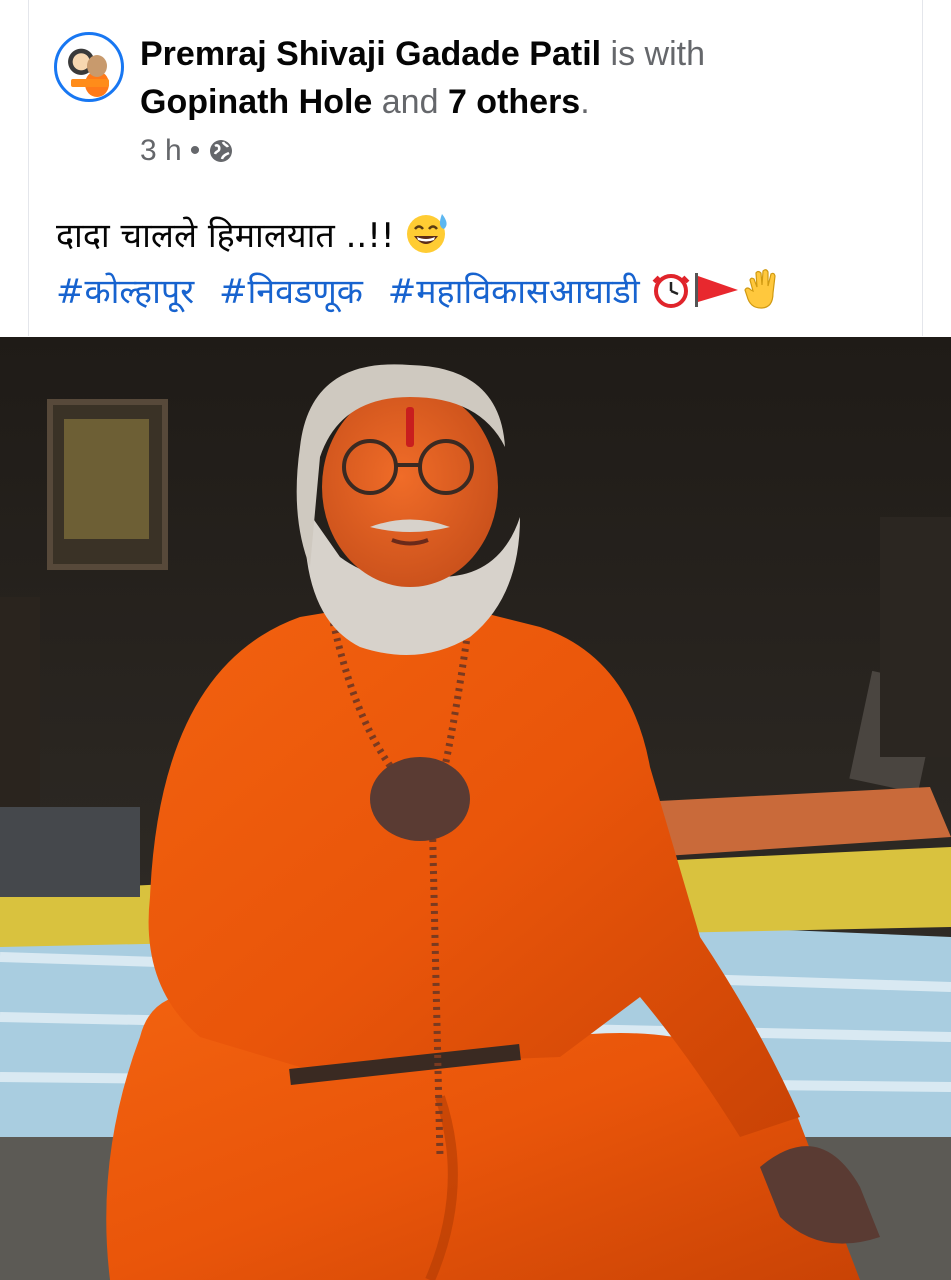 This screenshot has width=951, height=1280. I want to click on back-wall-painting, so click(106, 479).